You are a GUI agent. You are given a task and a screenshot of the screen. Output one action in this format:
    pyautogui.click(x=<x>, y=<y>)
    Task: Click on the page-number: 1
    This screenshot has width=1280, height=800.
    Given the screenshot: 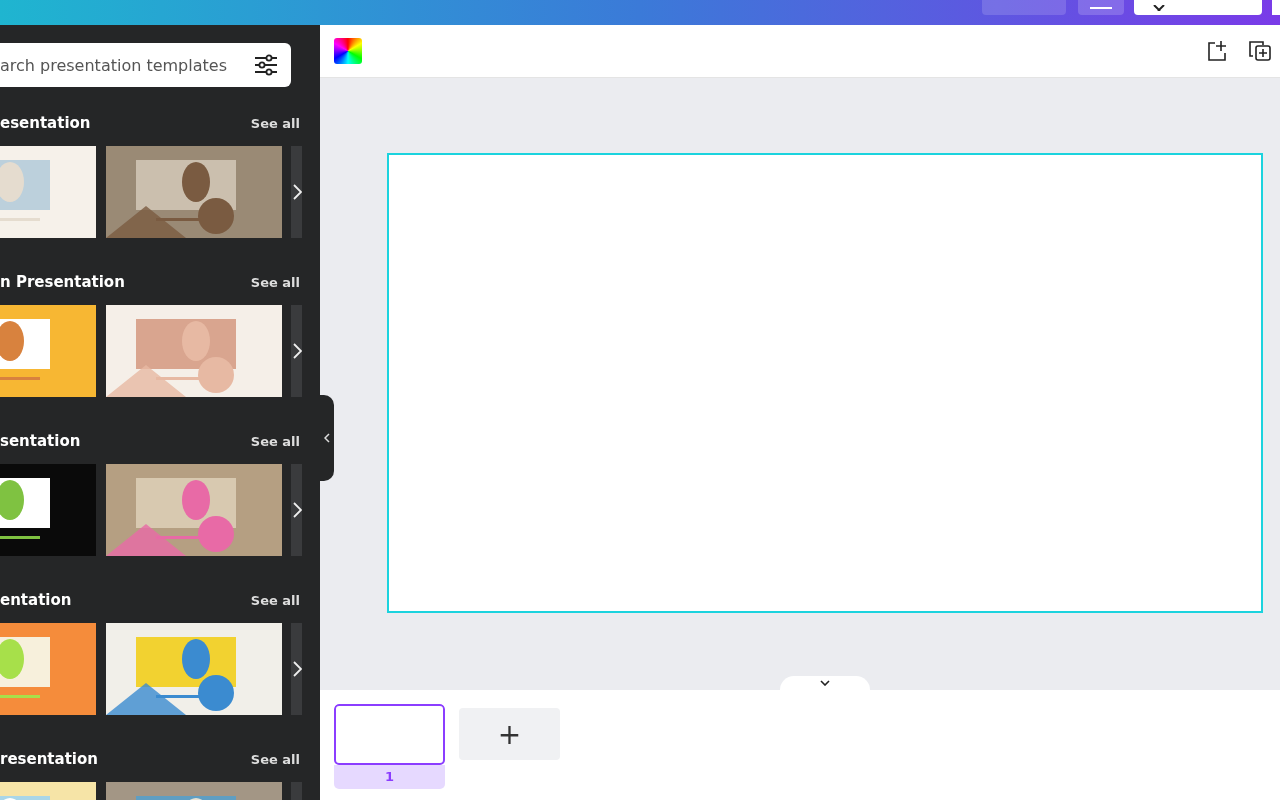 What is the action you would take?
    pyautogui.click(x=389, y=777)
    